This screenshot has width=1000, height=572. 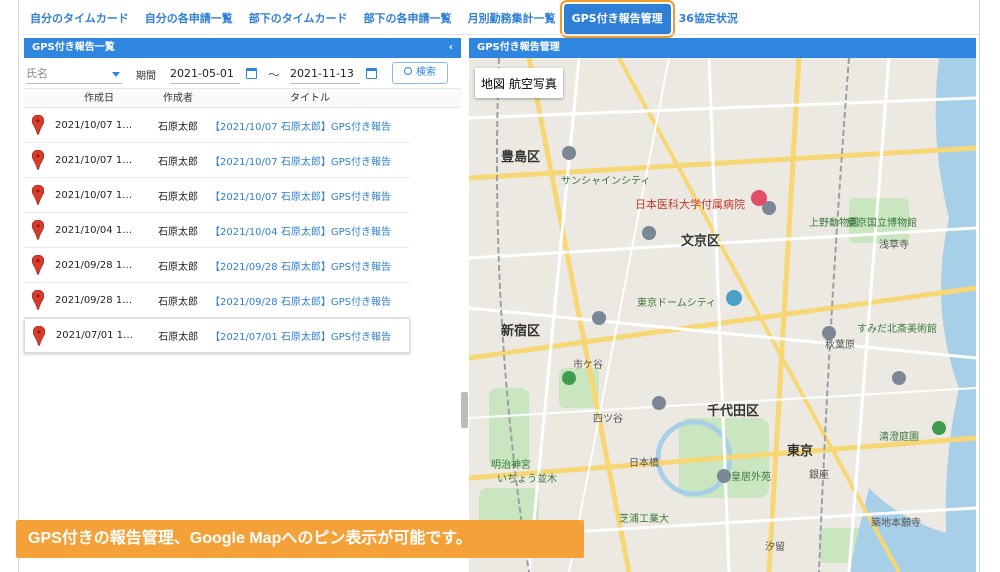 I want to click on column-pin, so click(x=38, y=98).